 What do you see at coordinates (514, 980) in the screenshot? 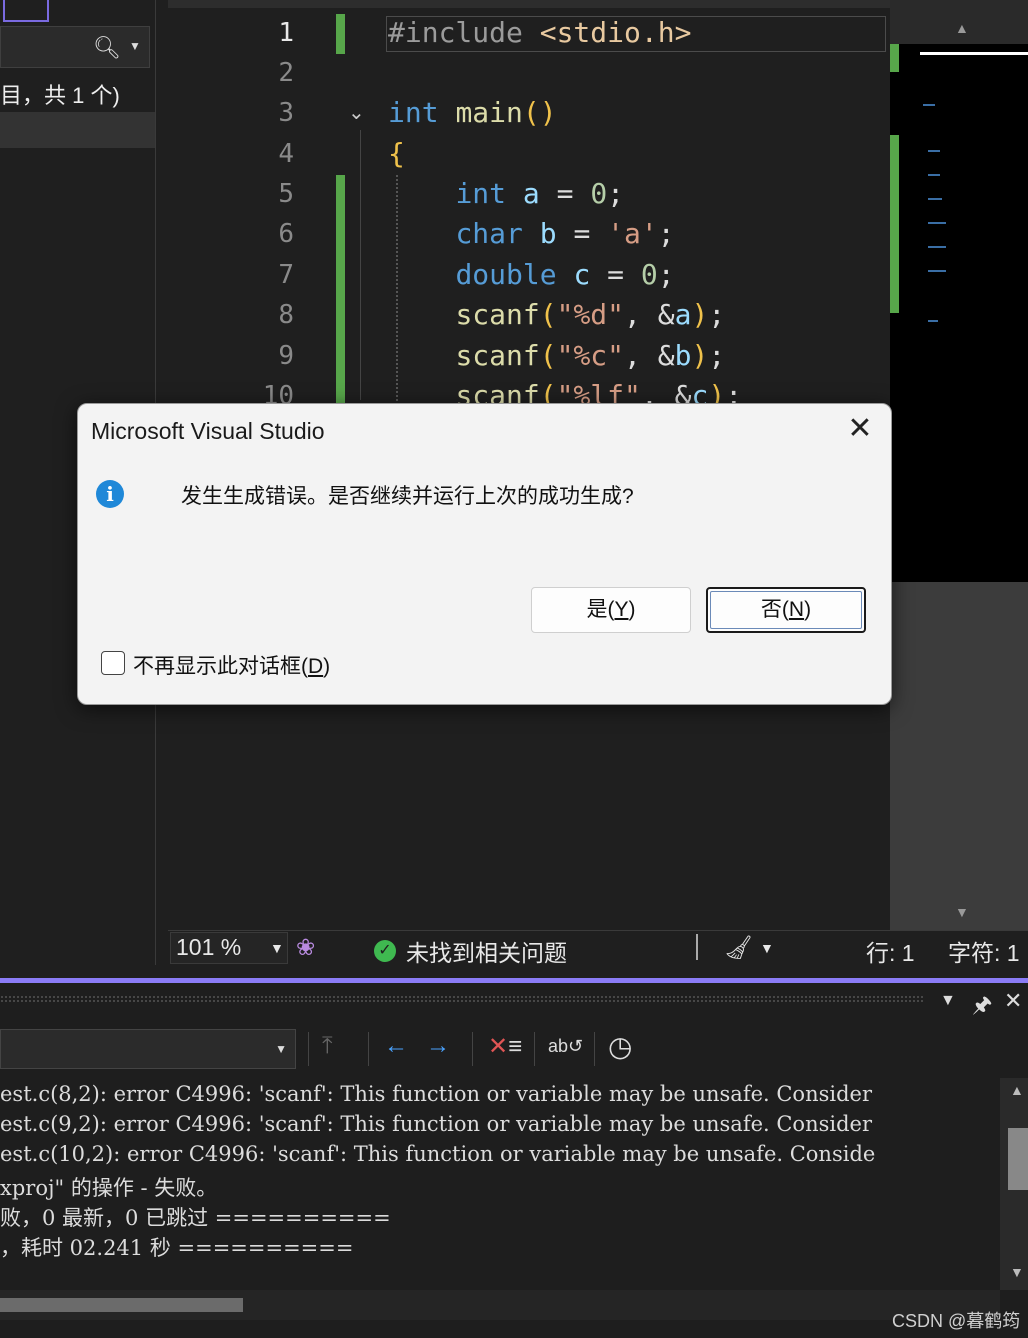
I see `active-panel-accent` at bounding box center [514, 980].